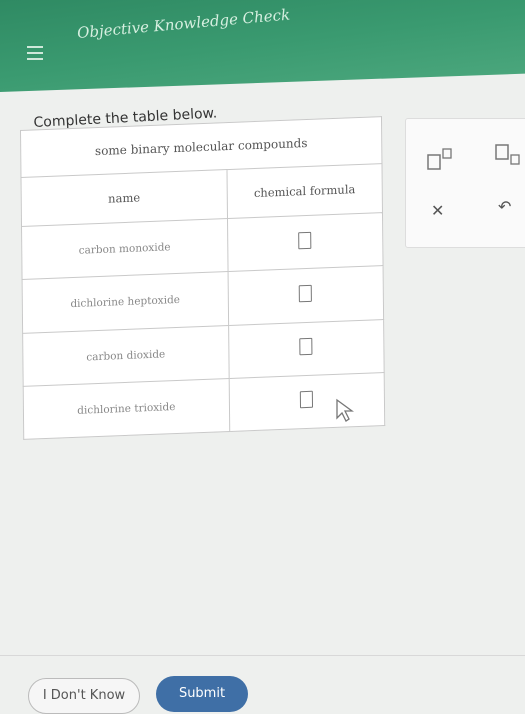 The width and height of the screenshot is (525, 714). Describe the element at coordinates (262, 655) in the screenshot. I see `footer-divider` at that location.